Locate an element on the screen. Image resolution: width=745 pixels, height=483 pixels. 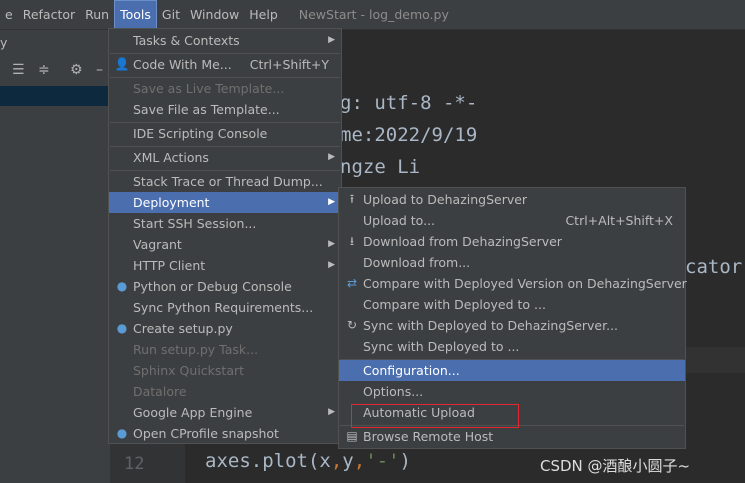
menu-item-upload-to-server: ⭱ Upload to DehazingServer is located at coordinates (512, 199).